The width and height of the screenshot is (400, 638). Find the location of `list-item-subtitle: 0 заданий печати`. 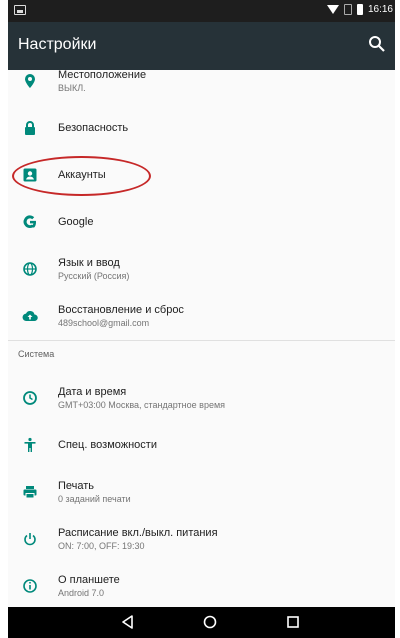

list-item-subtitle: 0 заданий печати is located at coordinates (94, 499).